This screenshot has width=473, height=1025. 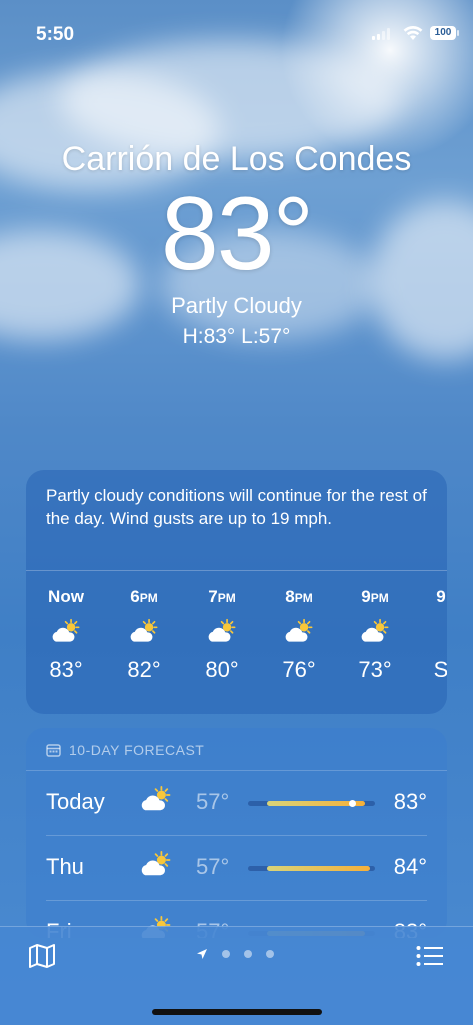 What do you see at coordinates (65, 866) in the screenshot?
I see `day-name: Thu` at bounding box center [65, 866].